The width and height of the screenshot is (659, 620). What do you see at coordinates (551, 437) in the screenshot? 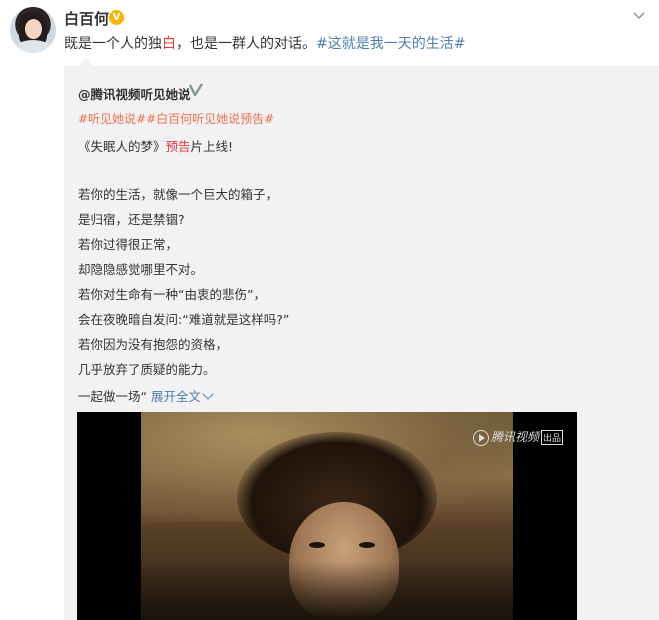
I see `watermark-tag: 出品` at bounding box center [551, 437].